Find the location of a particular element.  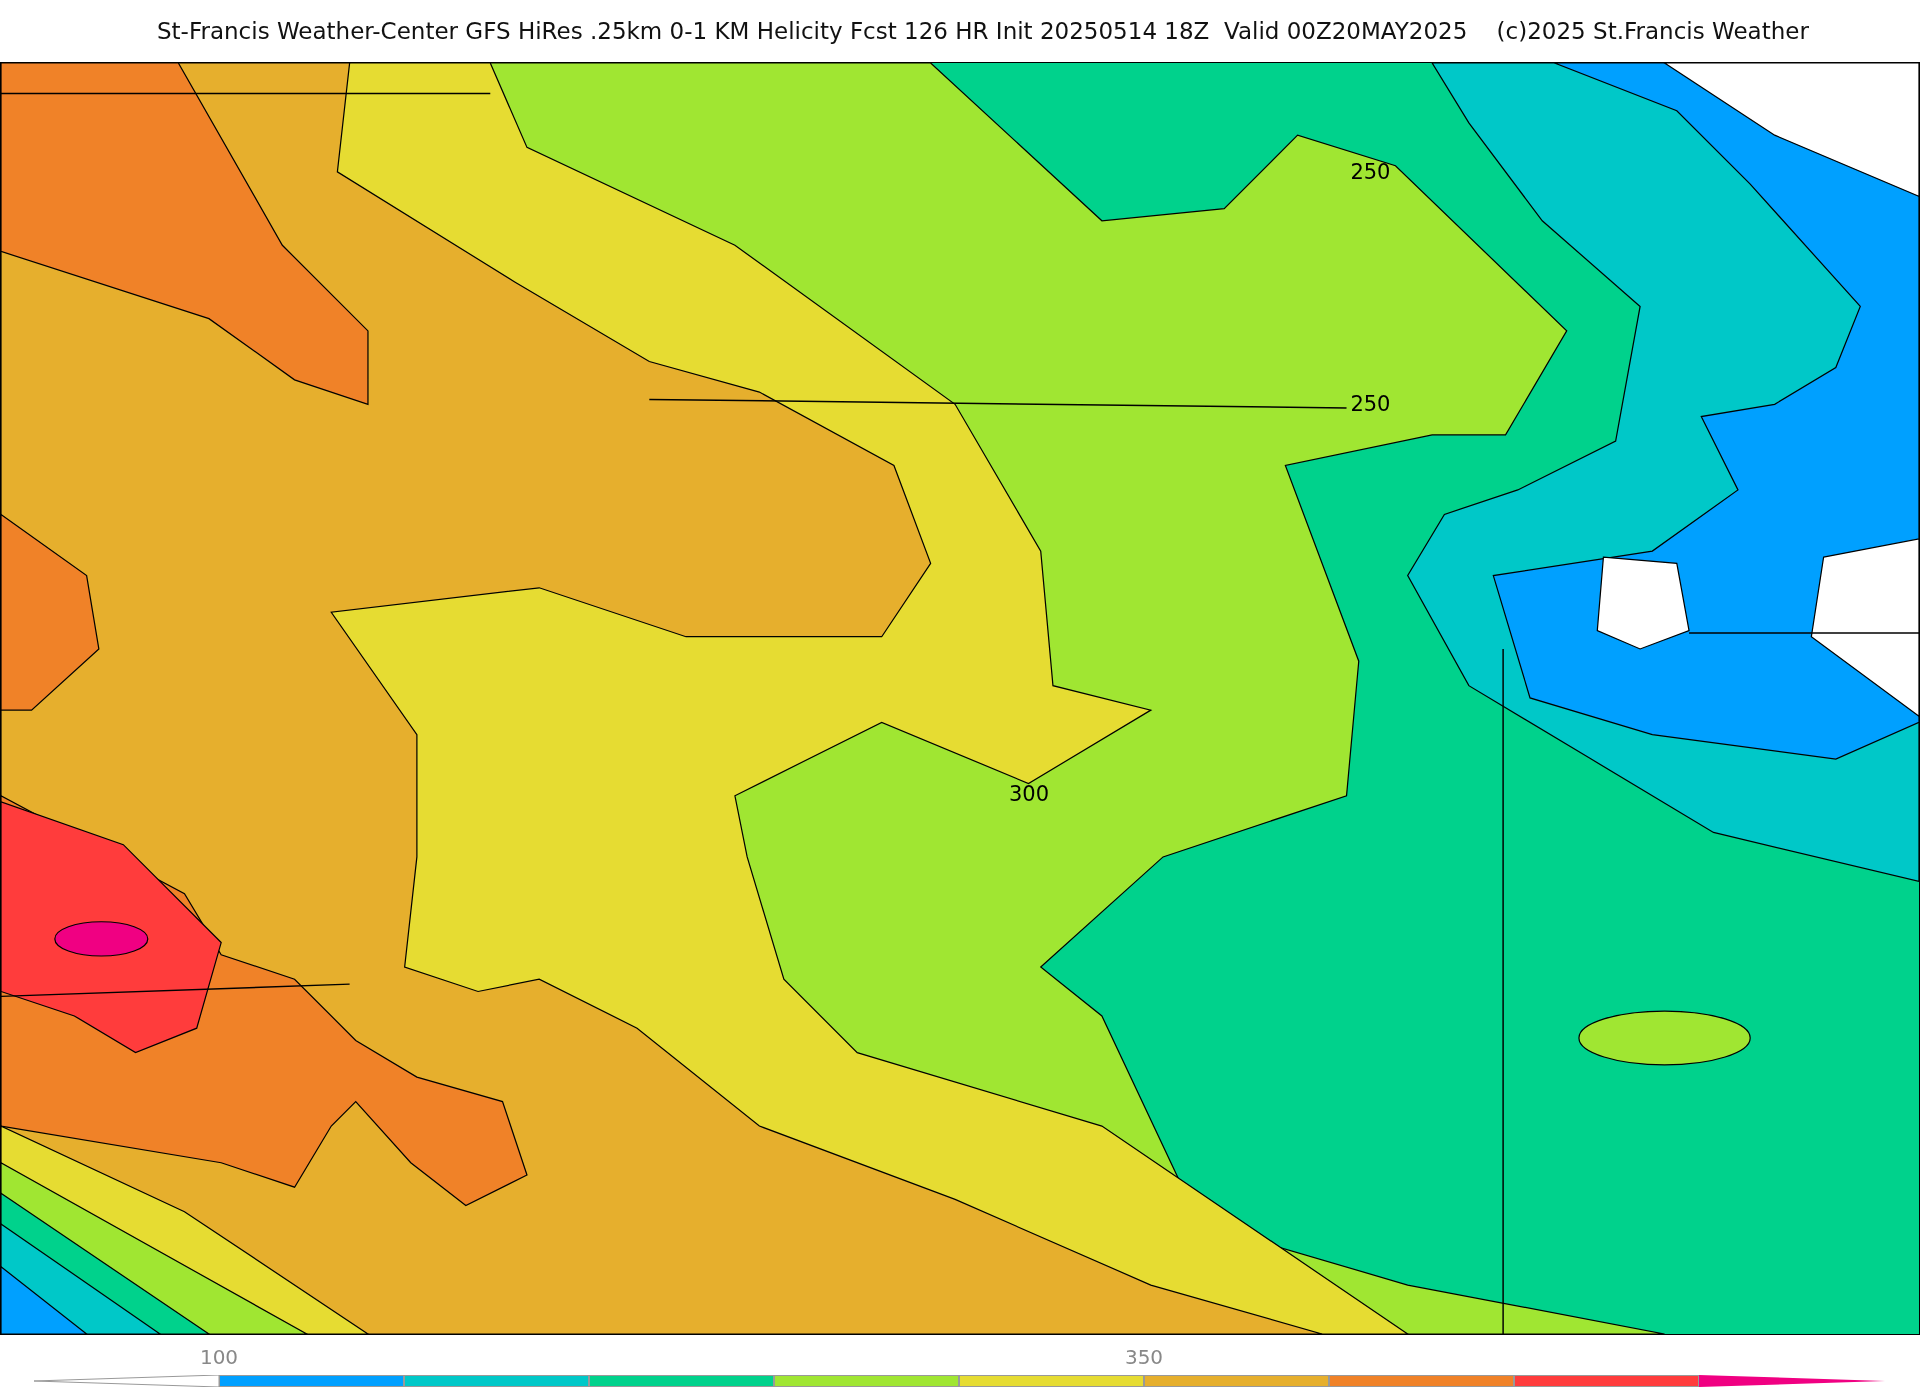

colorbar-tick-label: 100 is located at coordinates (219, 1357).